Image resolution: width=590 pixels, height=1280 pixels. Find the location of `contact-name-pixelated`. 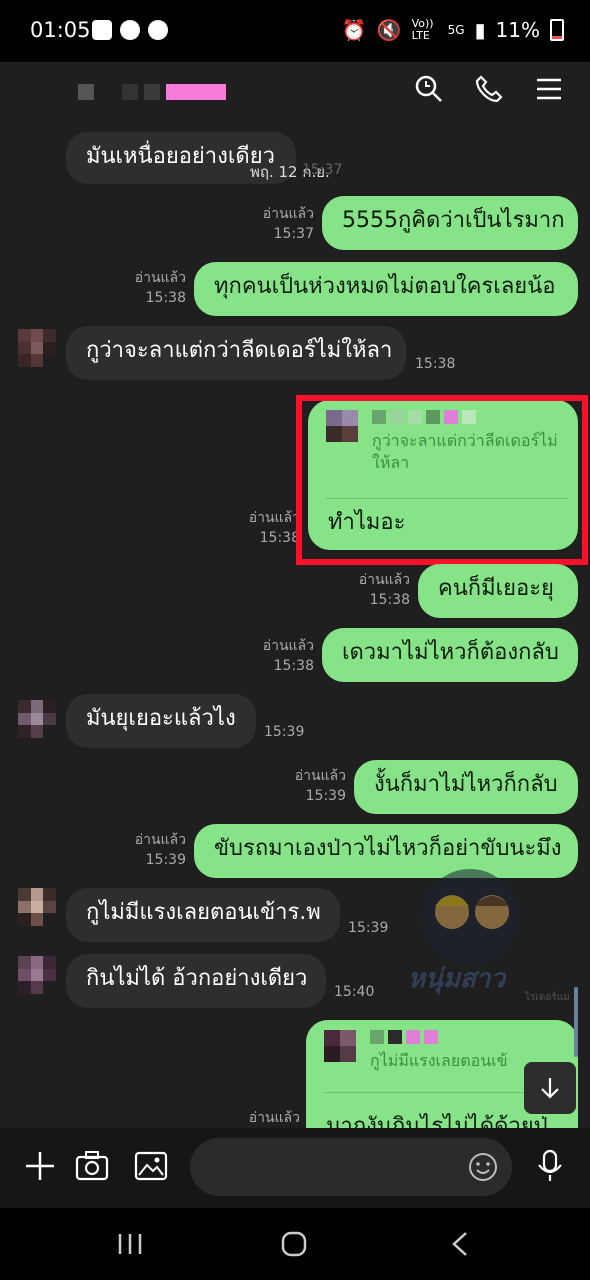

contact-name-pixelated is located at coordinates (152, 92).